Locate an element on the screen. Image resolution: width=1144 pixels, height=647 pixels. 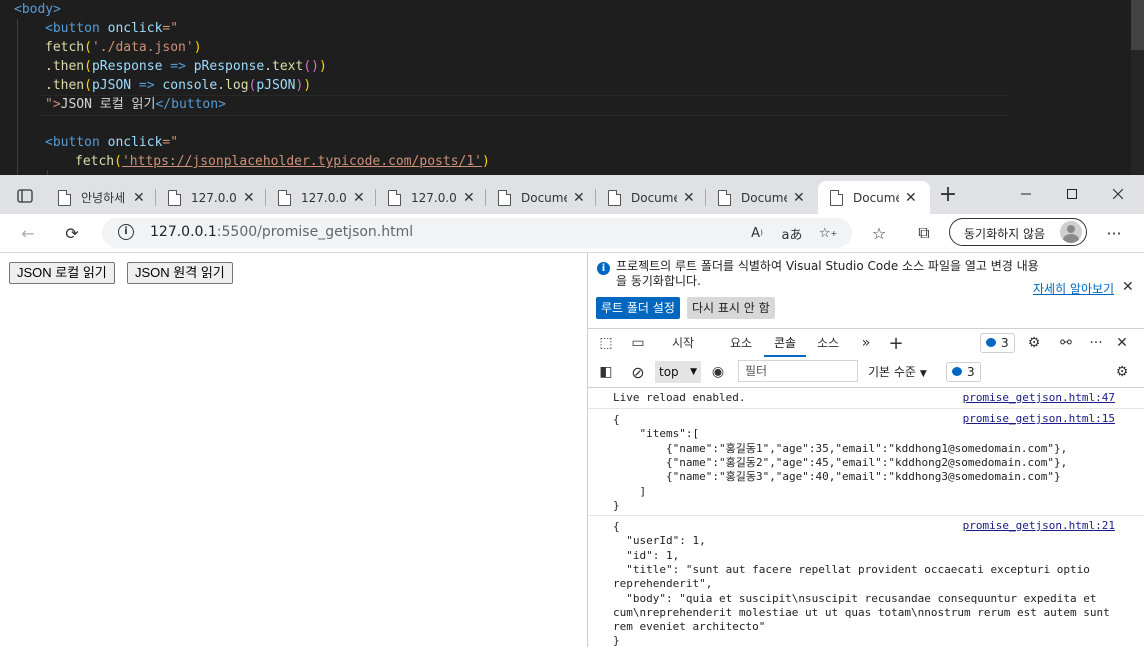
read-aloud-icon: A) is located at coordinates (757, 233).